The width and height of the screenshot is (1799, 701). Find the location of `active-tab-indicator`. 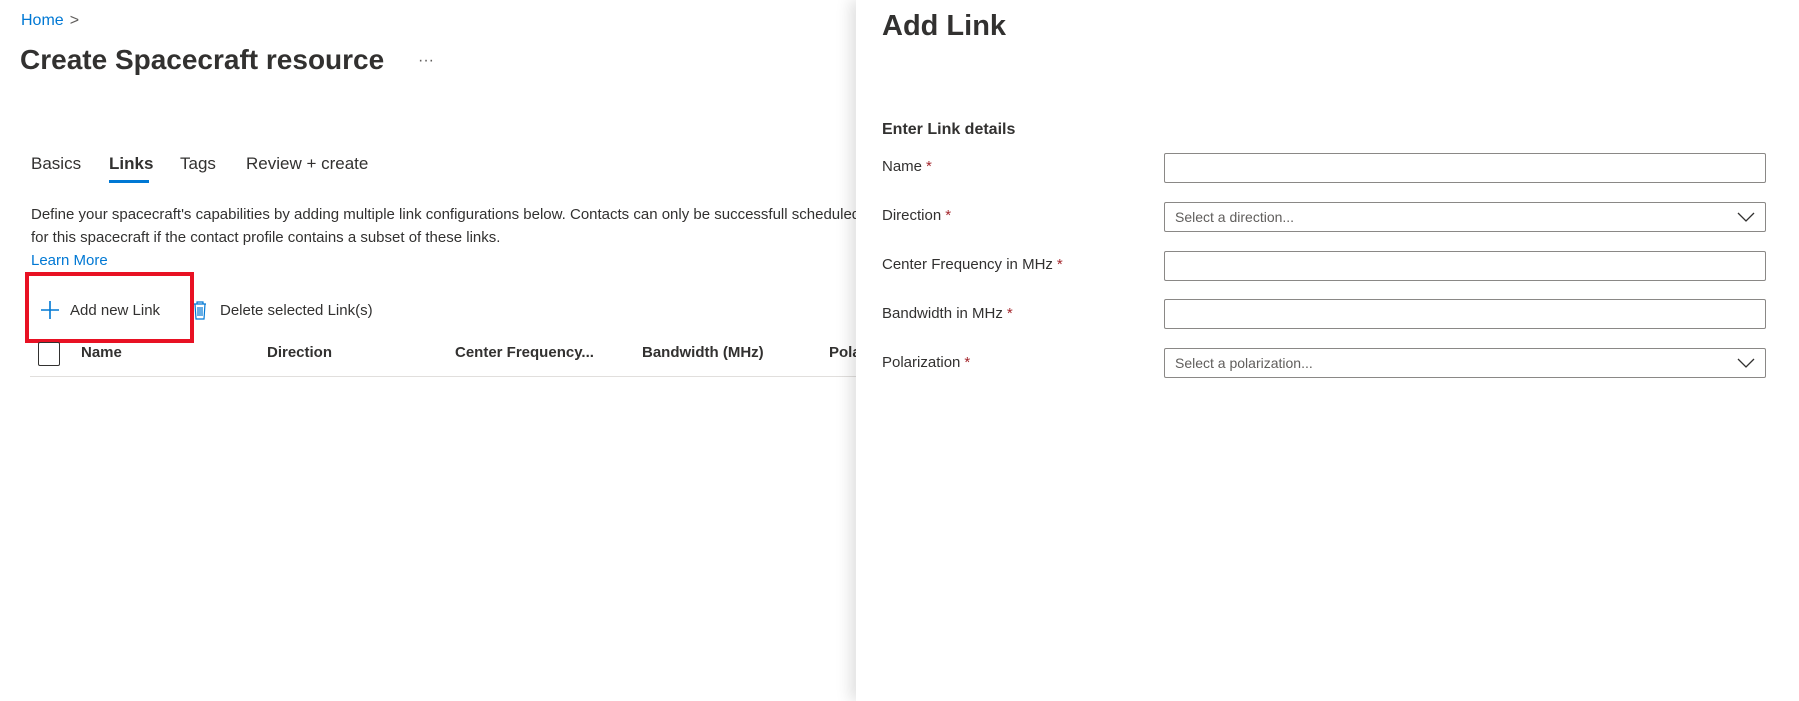

active-tab-indicator is located at coordinates (129, 181).